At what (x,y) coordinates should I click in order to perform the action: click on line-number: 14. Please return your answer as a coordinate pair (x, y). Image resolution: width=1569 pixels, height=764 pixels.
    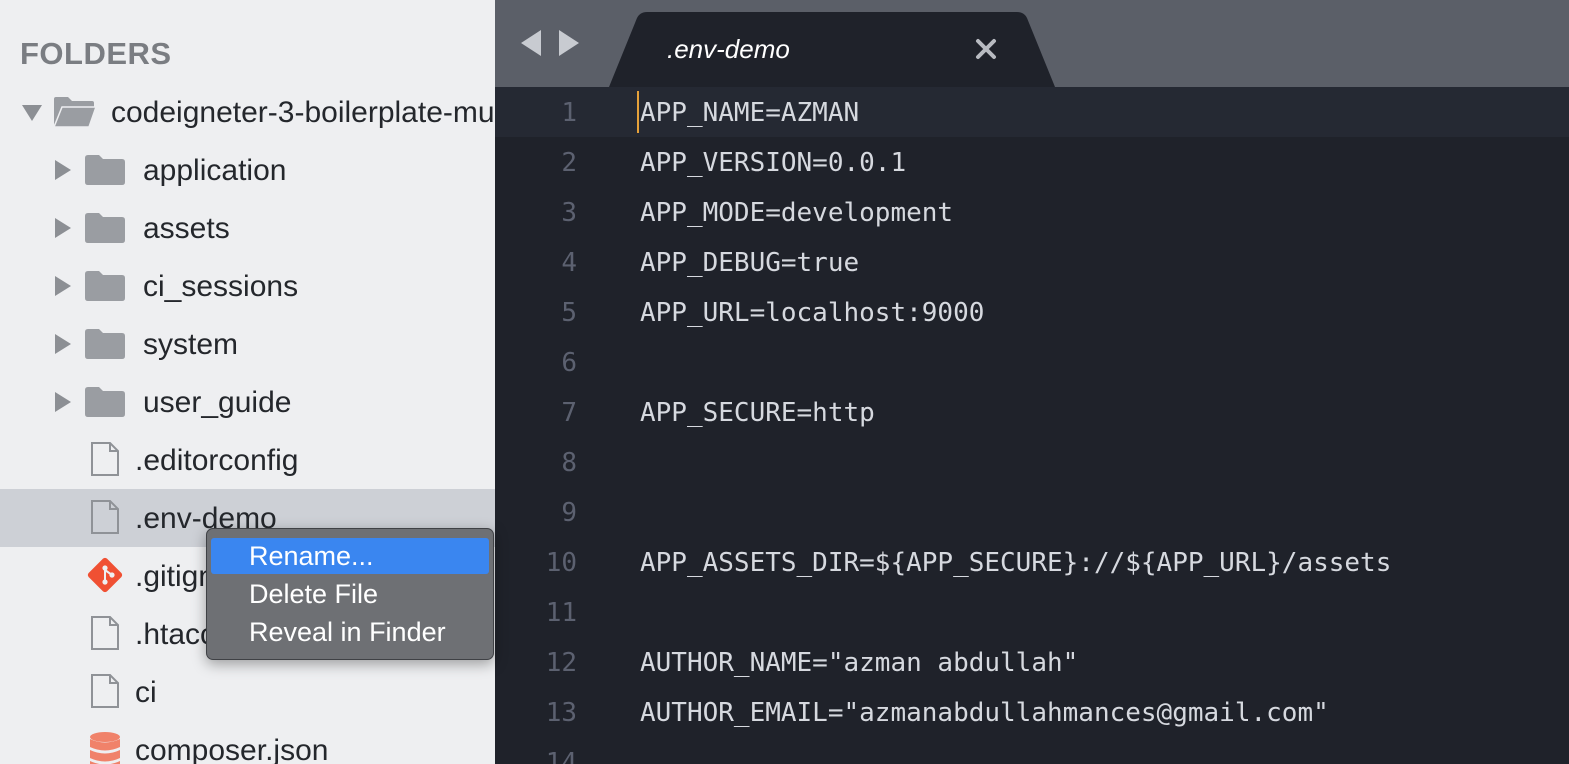
    Looking at the image, I should click on (561, 756).